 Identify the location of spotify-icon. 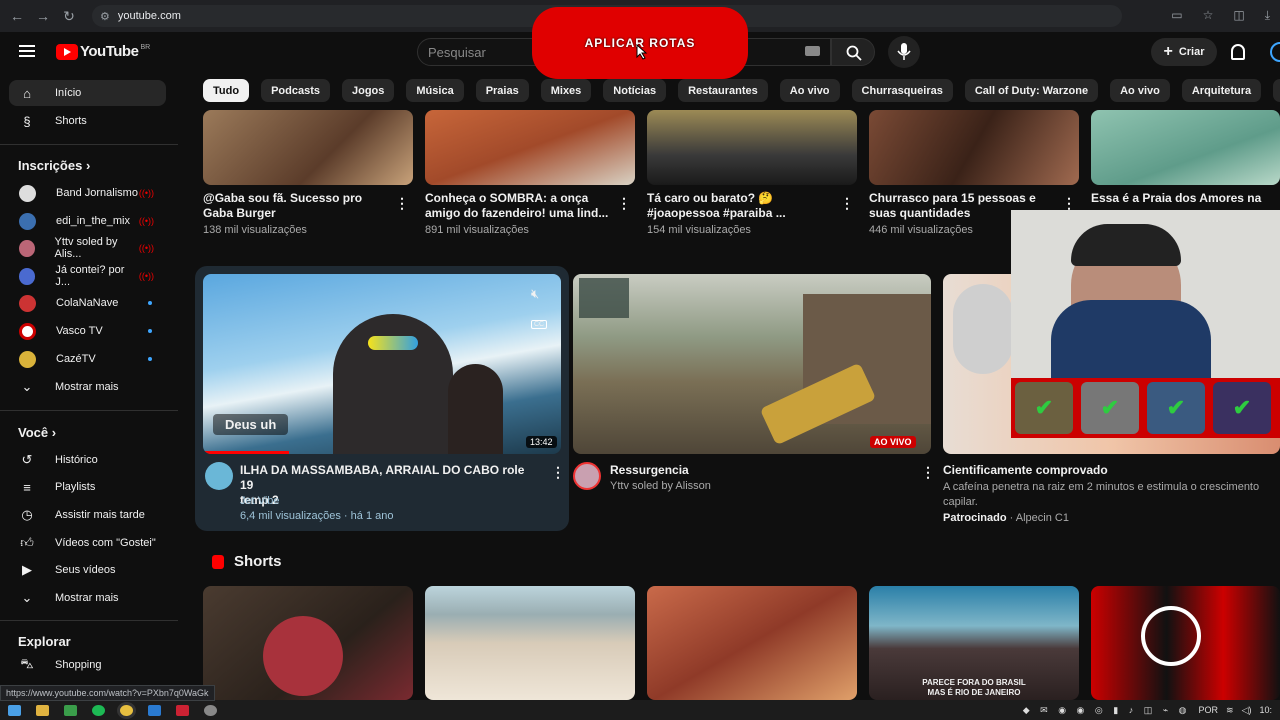
(98, 710).